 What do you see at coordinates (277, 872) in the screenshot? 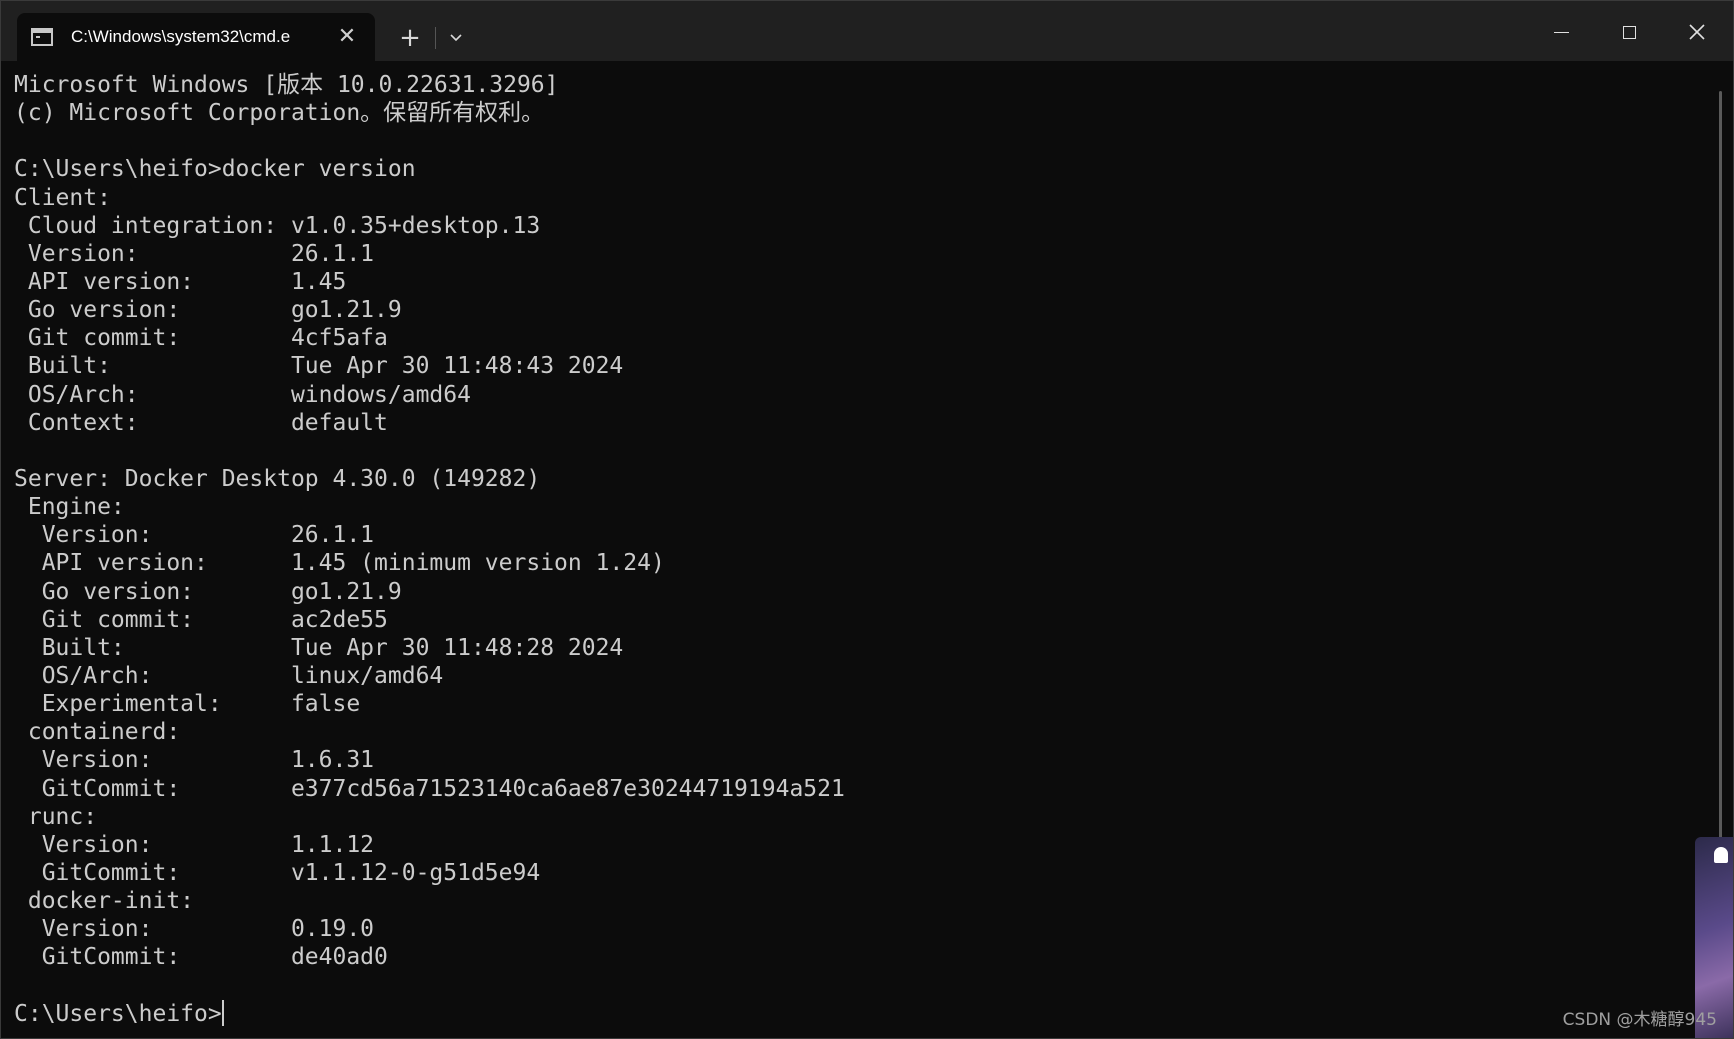
I see `console-line: GitCommit: v1.1.12-0-g51d5e94` at bounding box center [277, 872].